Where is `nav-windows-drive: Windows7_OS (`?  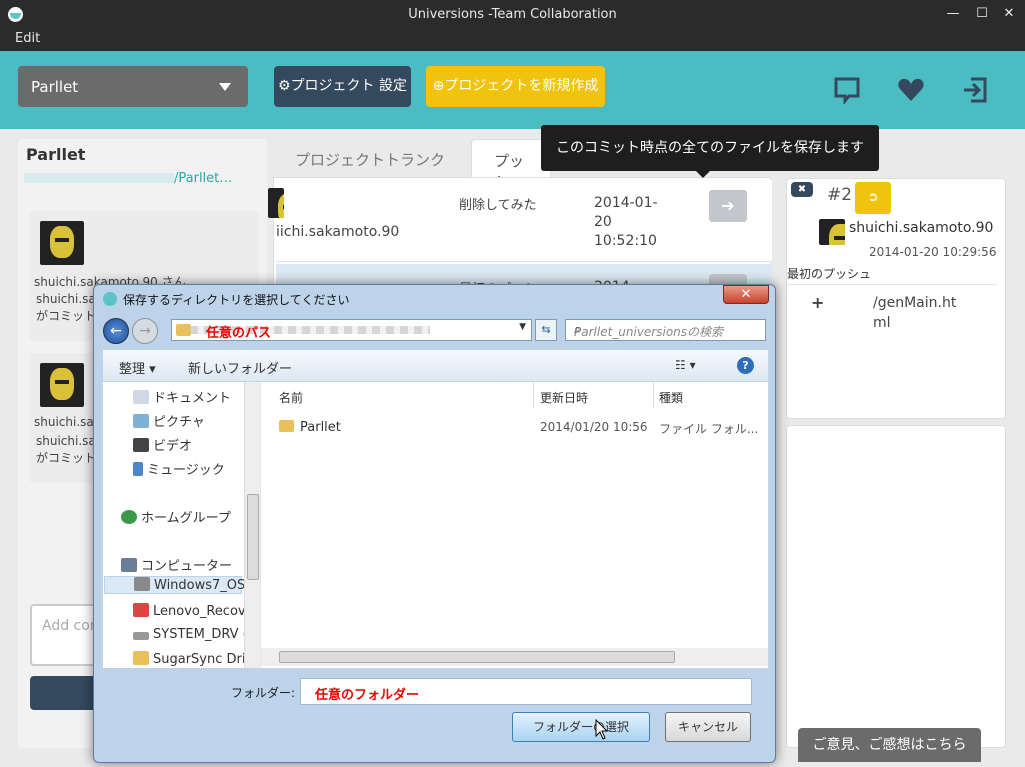 nav-windows-drive: Windows7_OS ( is located at coordinates (179, 585).